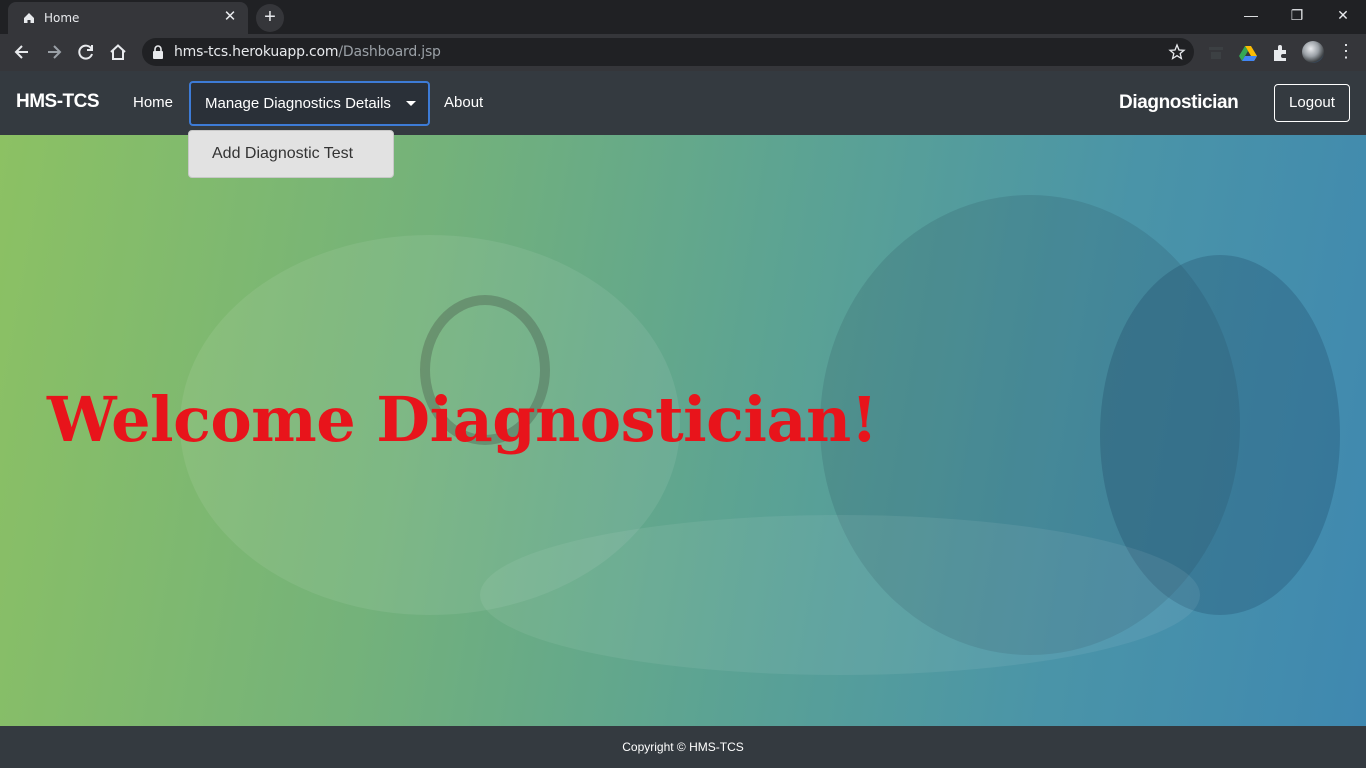 The height and width of the screenshot is (768, 1366). I want to click on close-icon: ✕, so click(230, 17).